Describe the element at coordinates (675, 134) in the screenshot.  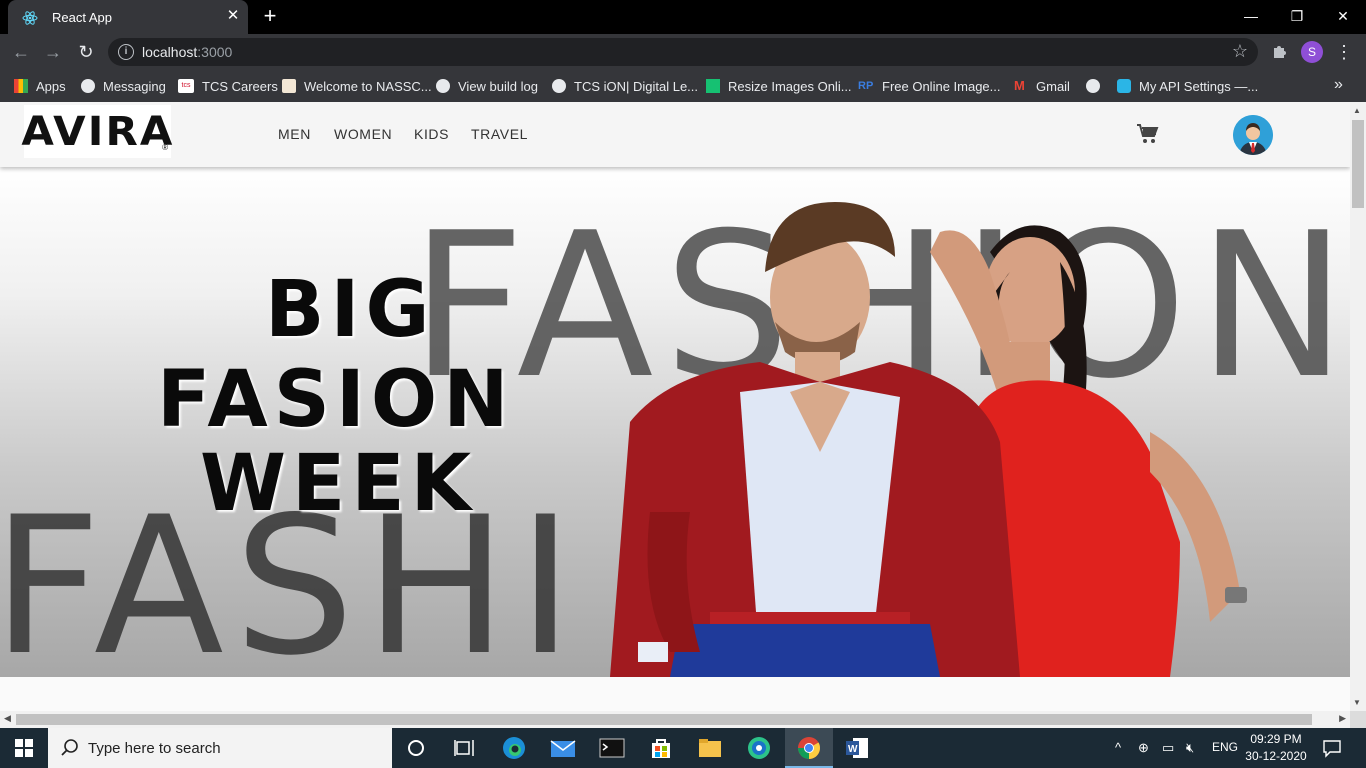
I see `app-header: AVIRA ® MEN WOMEN KIDS TRAVEL` at that location.